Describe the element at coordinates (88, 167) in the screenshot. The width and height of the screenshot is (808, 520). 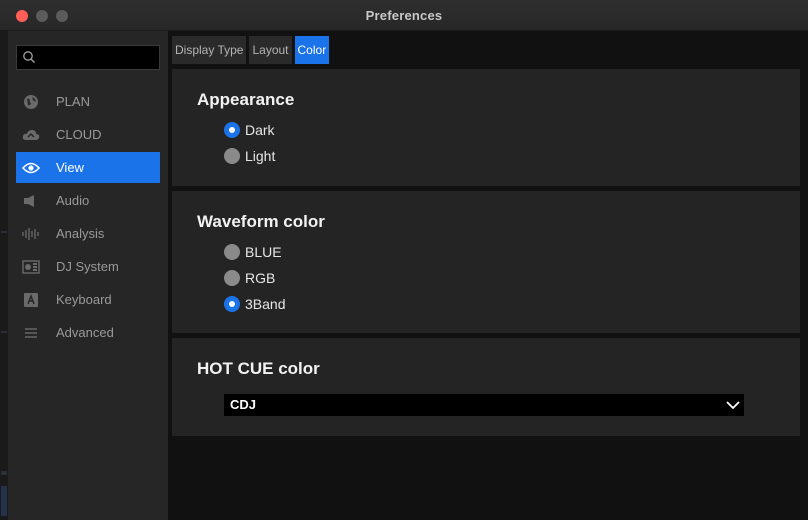
I see `sidebar-item-view: View` at that location.